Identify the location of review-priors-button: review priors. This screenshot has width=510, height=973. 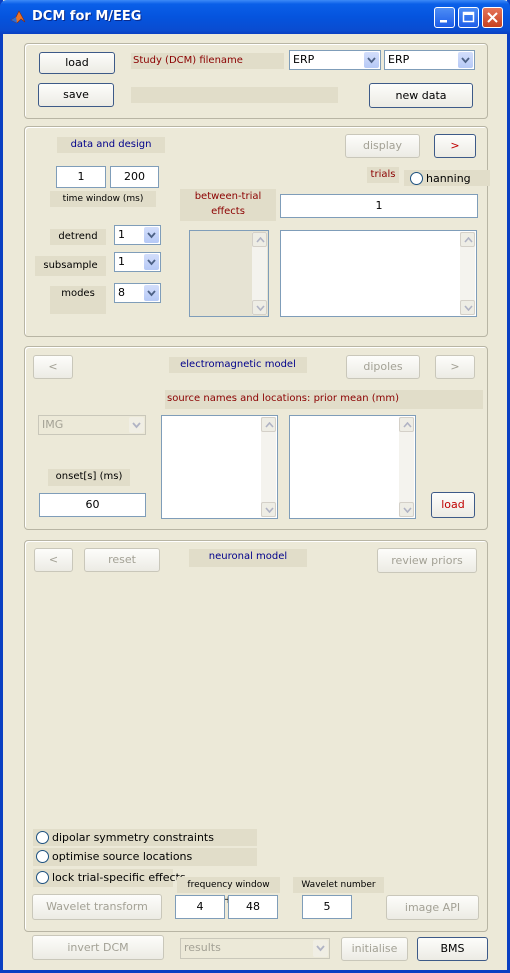
(427, 560).